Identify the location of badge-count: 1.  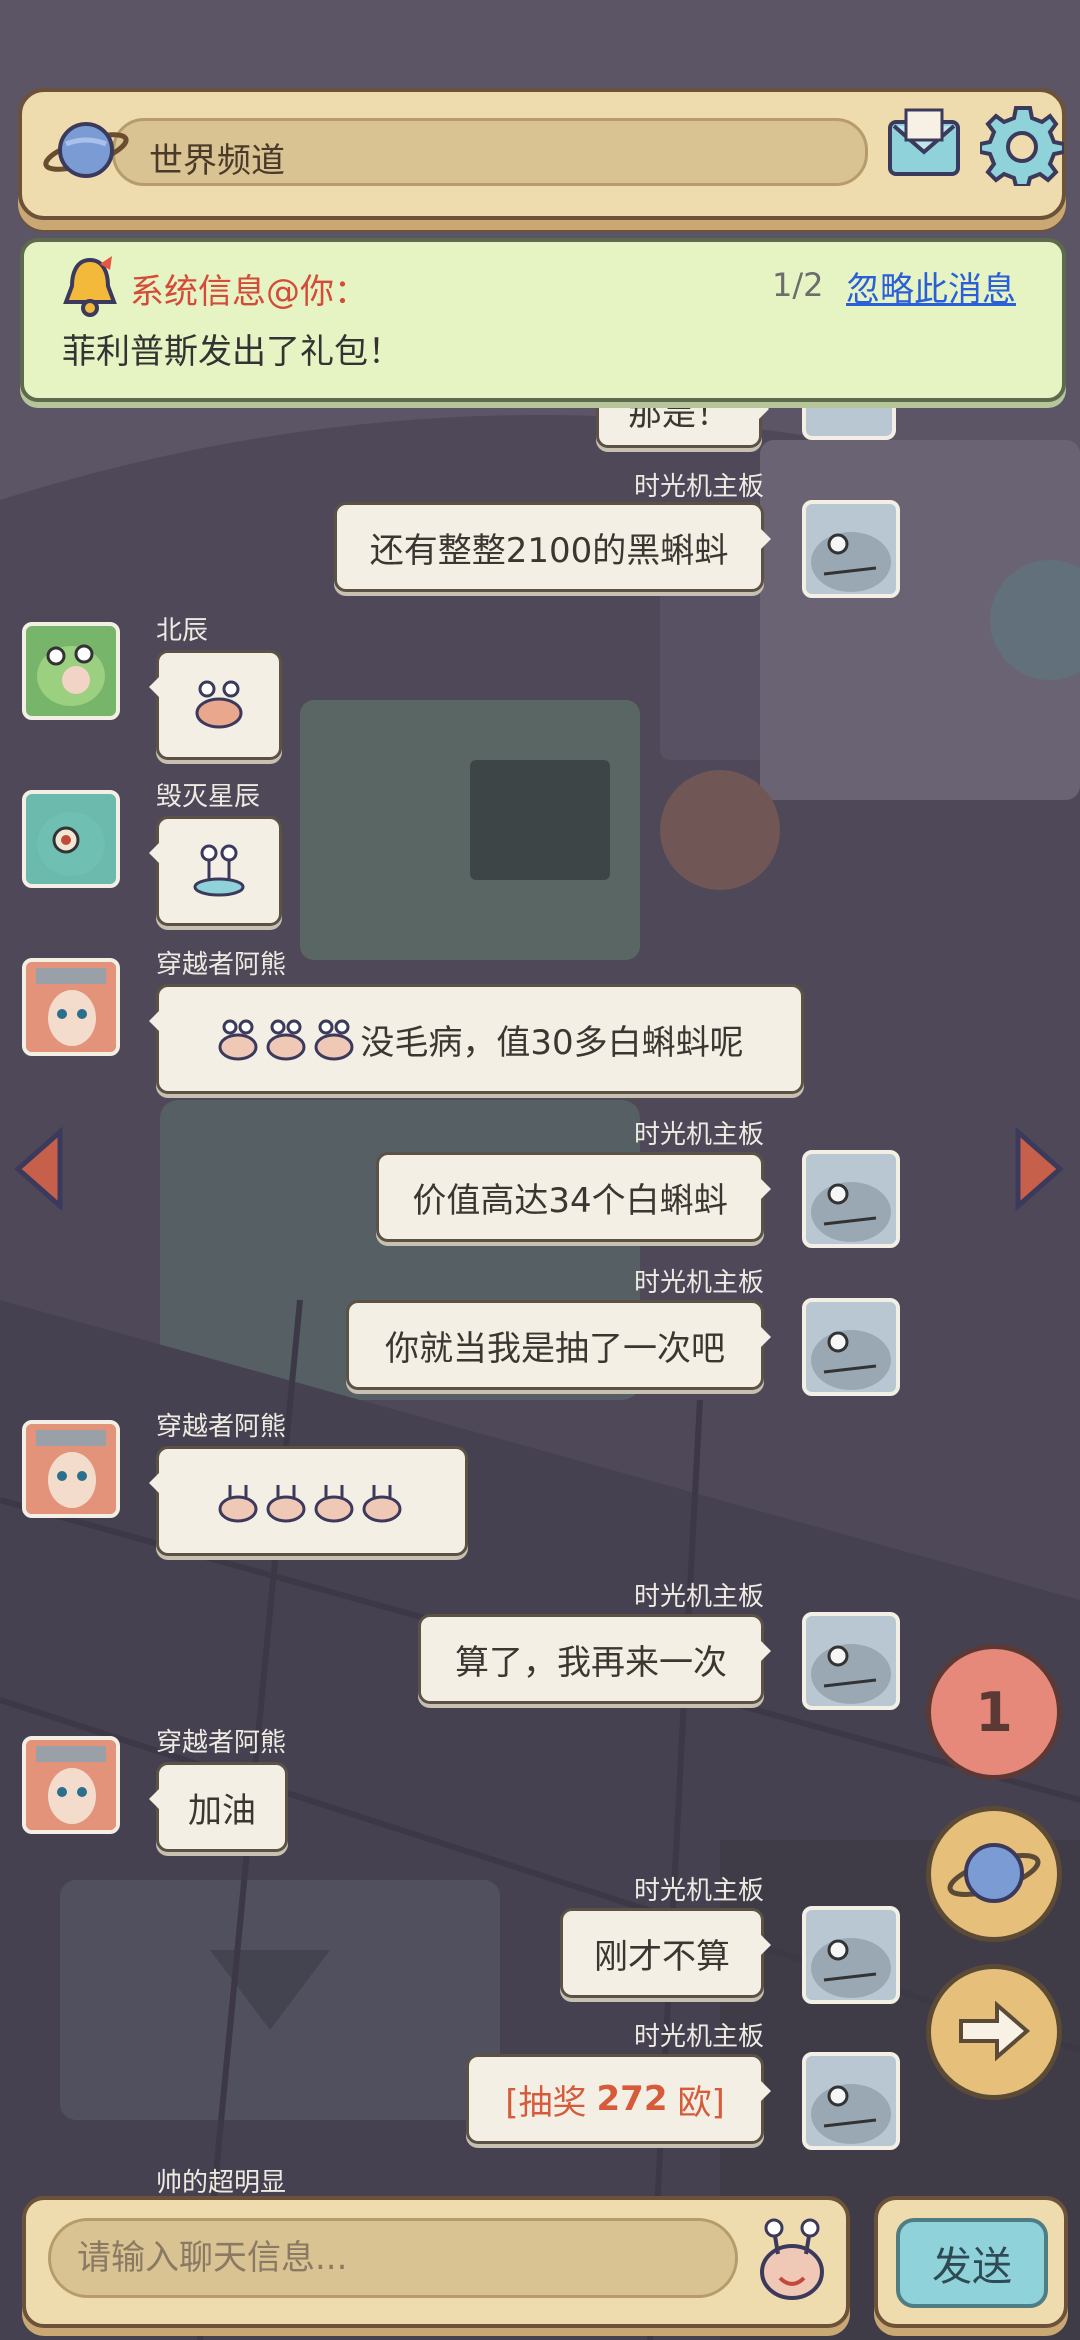
(994, 1712).